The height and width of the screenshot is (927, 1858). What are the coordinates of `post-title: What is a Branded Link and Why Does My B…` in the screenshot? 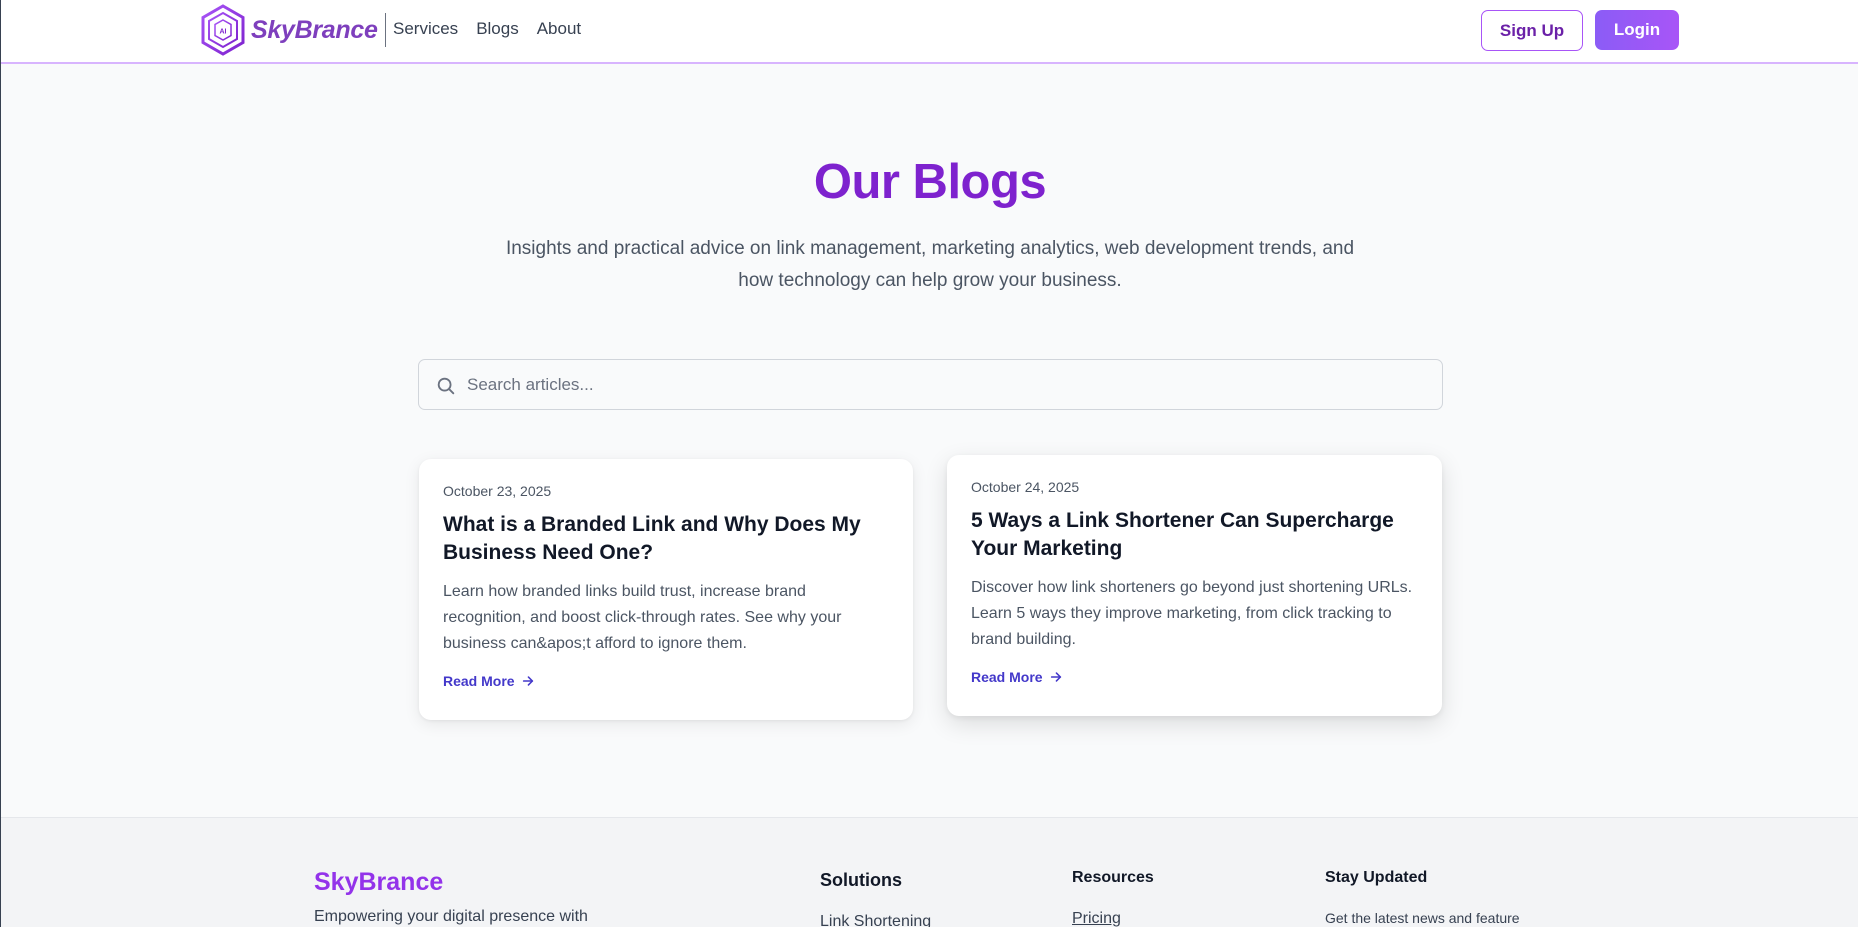 It's located at (666, 539).